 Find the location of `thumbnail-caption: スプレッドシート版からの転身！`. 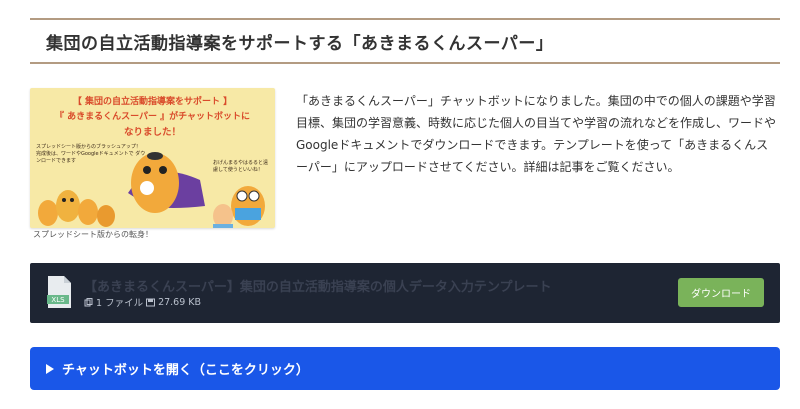

thumbnail-caption: スプレッドシート版からの転身！ is located at coordinates (93, 234).